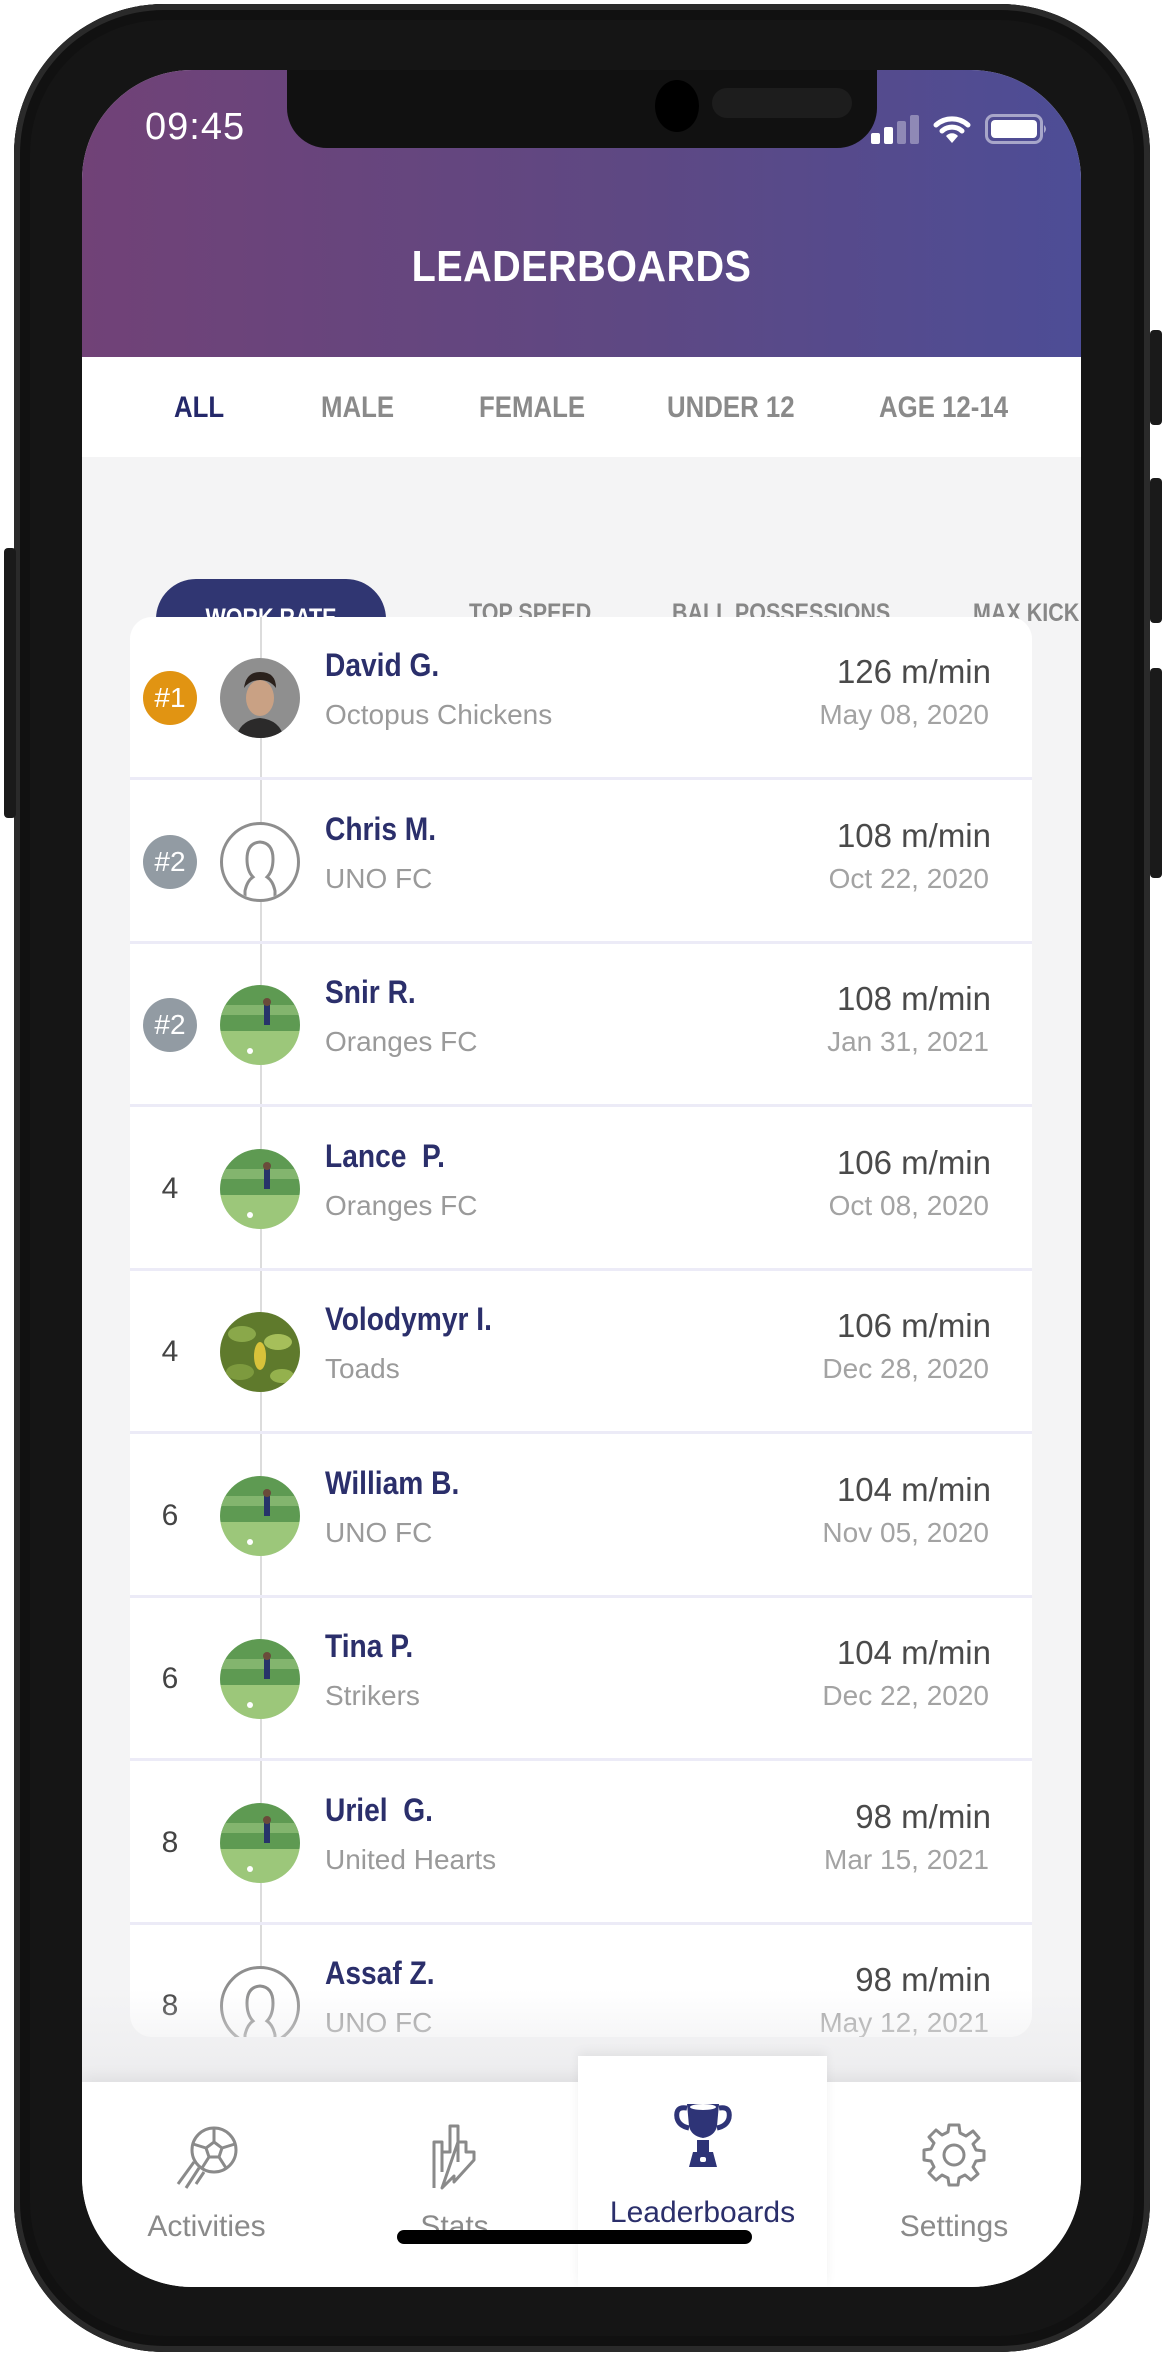 The height and width of the screenshot is (2357, 1164). I want to click on player-name: Volodymyr I., so click(408, 1319).